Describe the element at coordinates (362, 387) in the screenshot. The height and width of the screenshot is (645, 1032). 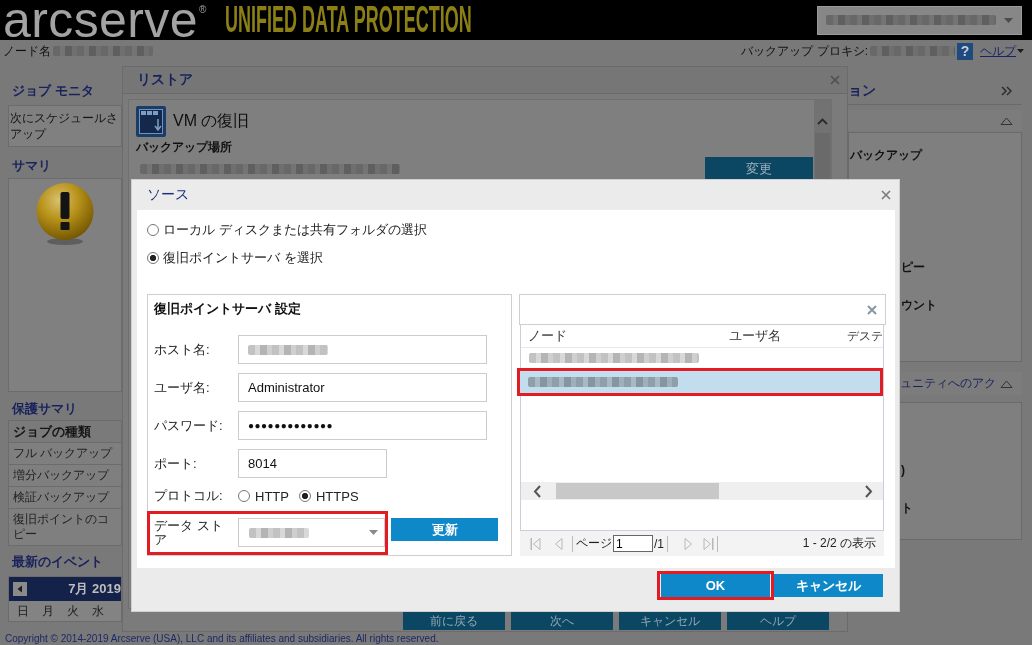
I see `text-field: Administrator` at that location.